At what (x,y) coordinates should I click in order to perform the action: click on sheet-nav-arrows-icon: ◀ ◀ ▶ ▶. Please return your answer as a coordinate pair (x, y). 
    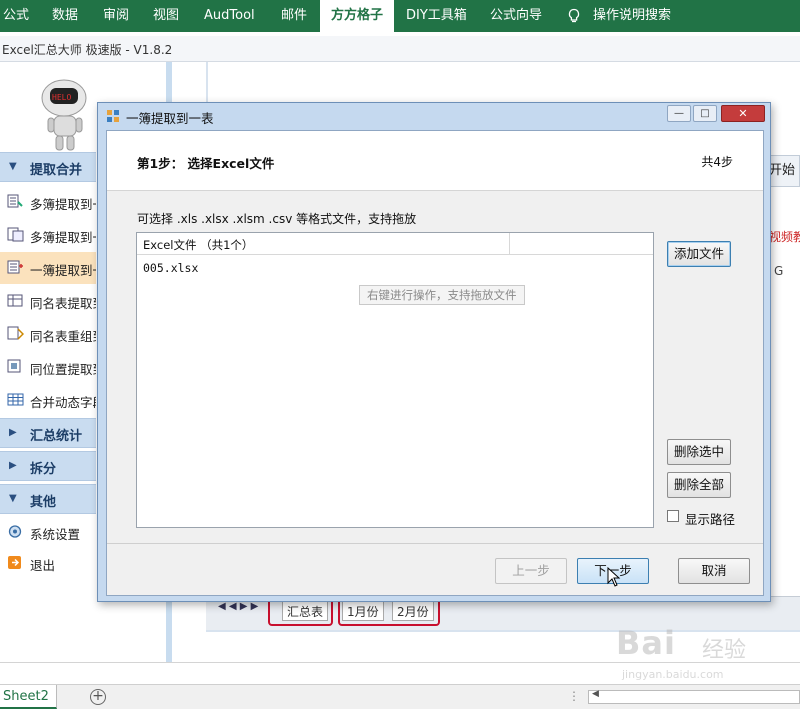
    Looking at the image, I should click on (238, 606).